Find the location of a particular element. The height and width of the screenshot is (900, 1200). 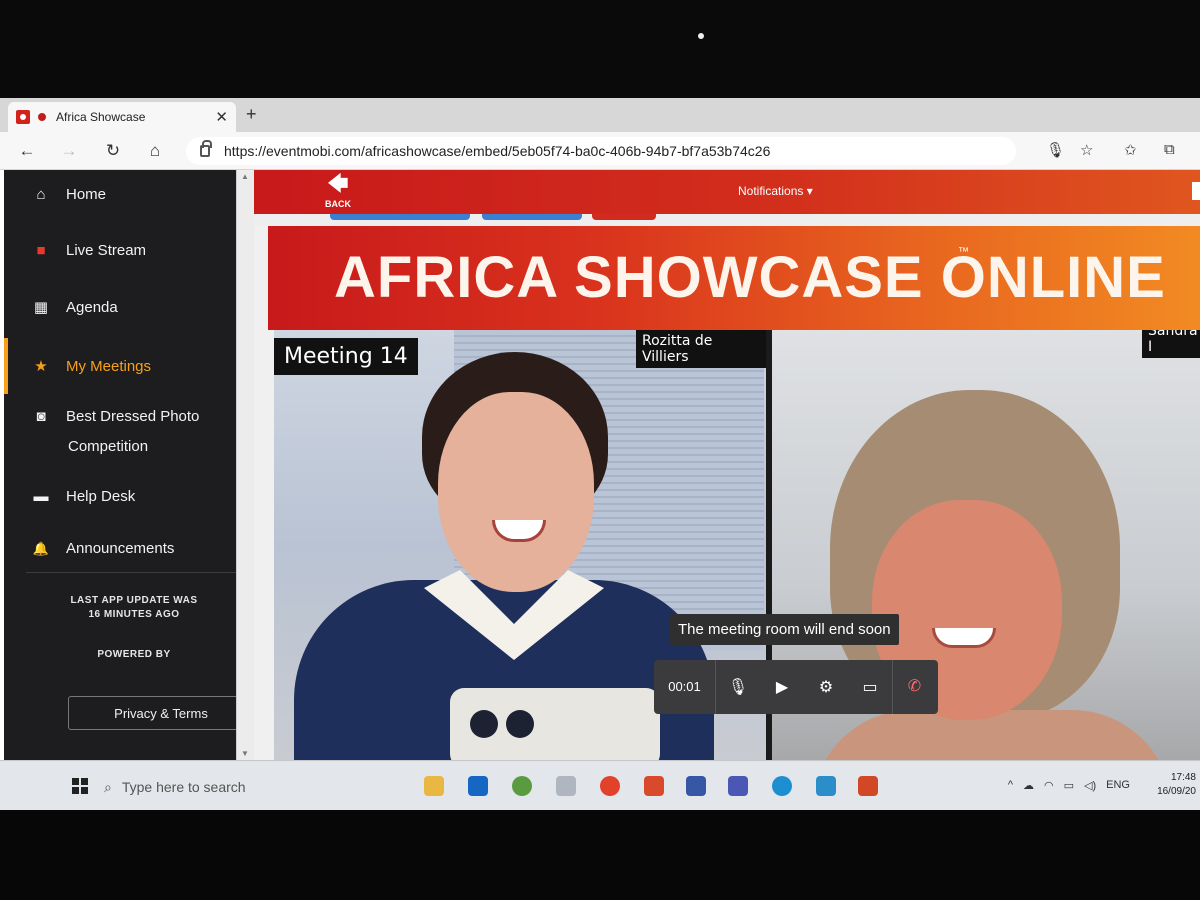

meeting-ending-toast: The meeting room will end soon is located at coordinates (784, 629).